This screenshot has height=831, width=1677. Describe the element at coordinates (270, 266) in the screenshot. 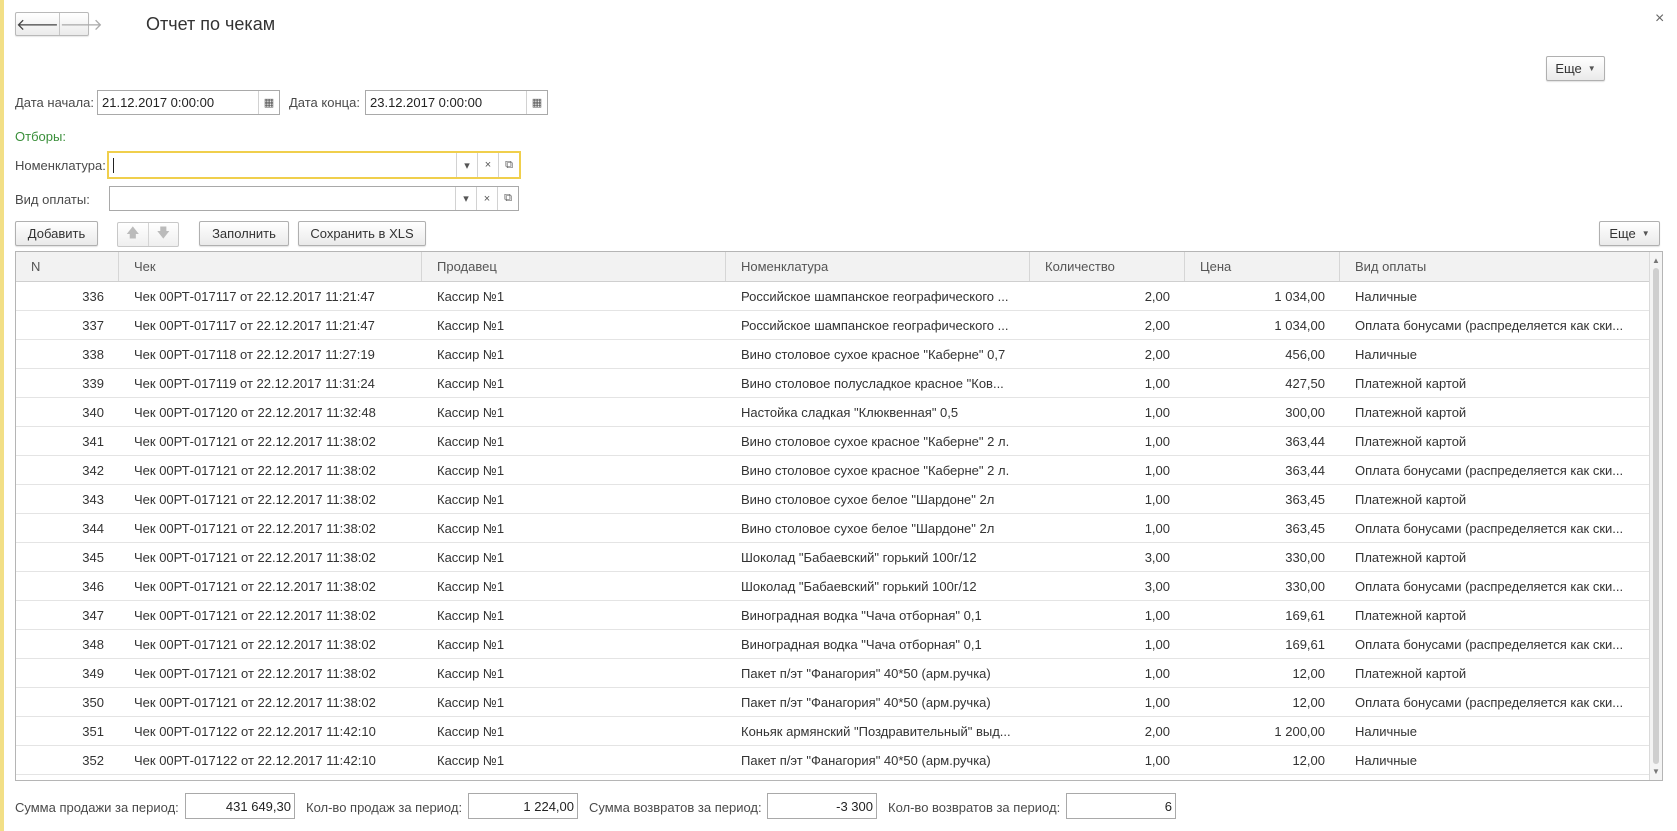

I see `column-header-receipt: Чек` at that location.